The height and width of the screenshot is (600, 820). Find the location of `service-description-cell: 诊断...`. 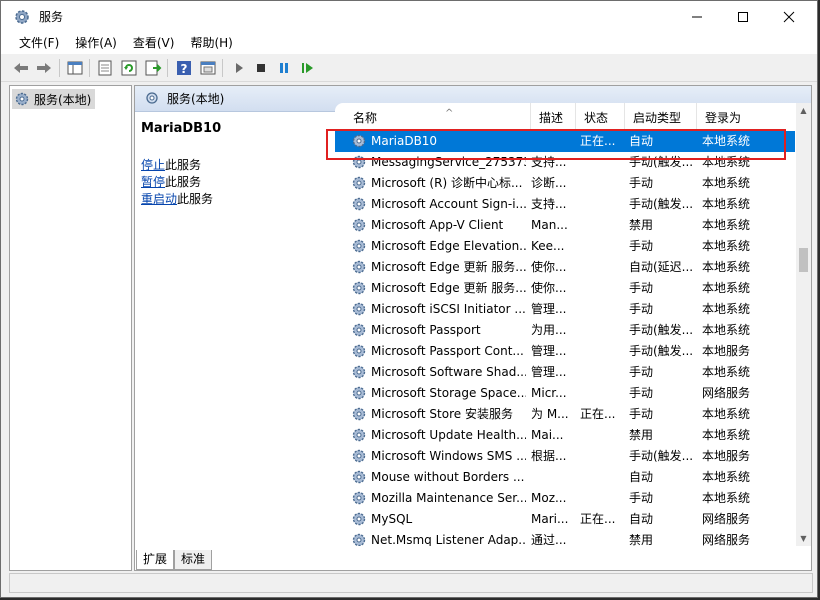

service-description-cell: 诊断... is located at coordinates (549, 183).